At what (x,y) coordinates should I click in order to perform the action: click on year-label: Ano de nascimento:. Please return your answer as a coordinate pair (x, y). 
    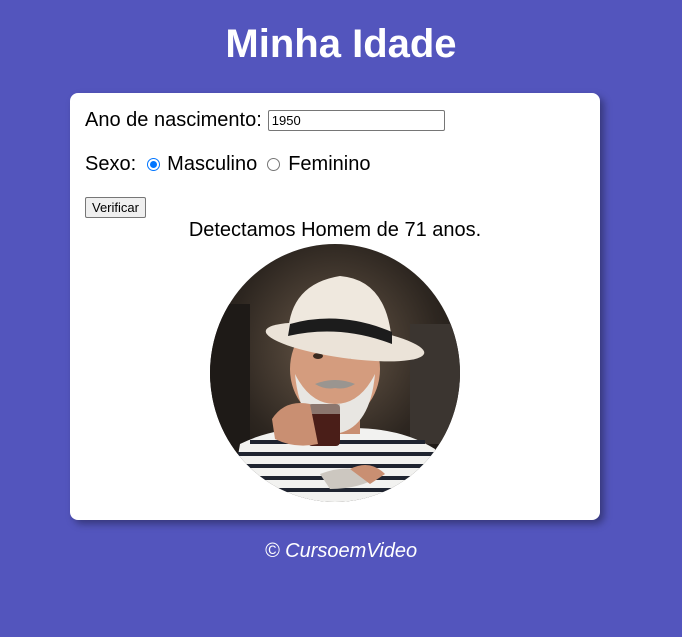
    Looking at the image, I should click on (173, 120).